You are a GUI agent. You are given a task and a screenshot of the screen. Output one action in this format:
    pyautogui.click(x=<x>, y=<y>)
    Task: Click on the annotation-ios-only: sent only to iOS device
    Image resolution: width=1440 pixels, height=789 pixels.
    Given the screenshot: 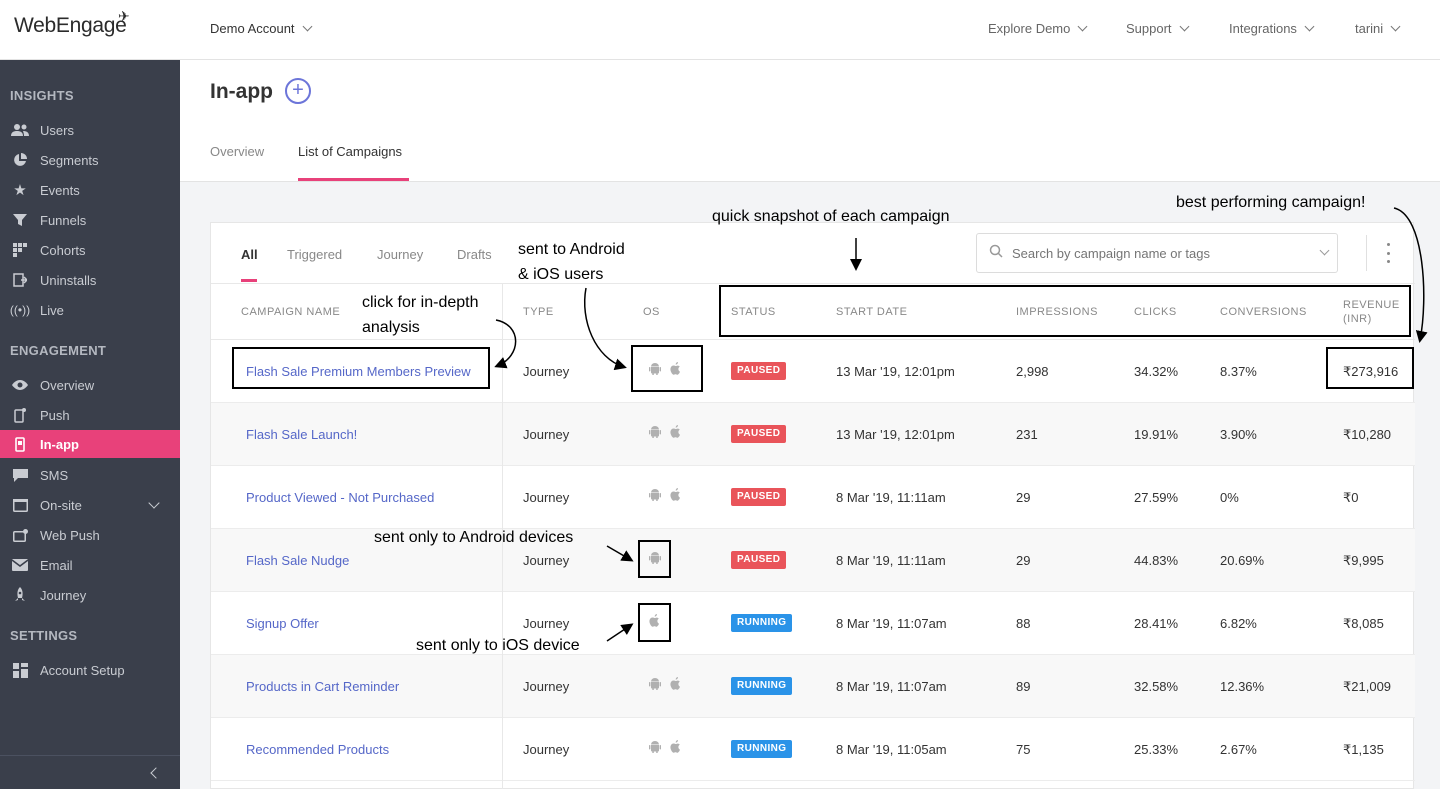 What is the action you would take?
    pyautogui.click(x=498, y=645)
    